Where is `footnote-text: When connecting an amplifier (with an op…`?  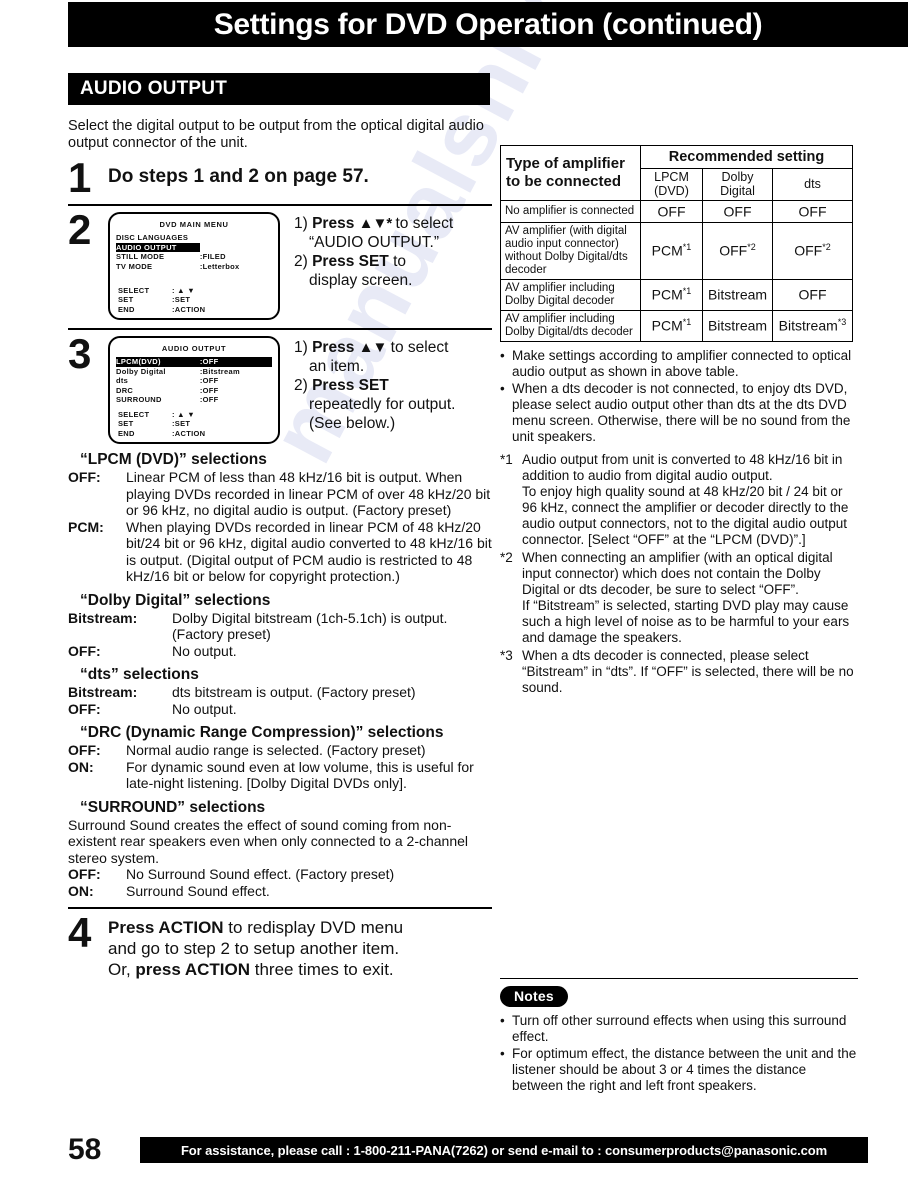
footnote-text: When connecting an amplifier (with an op… is located at coordinates (677, 573).